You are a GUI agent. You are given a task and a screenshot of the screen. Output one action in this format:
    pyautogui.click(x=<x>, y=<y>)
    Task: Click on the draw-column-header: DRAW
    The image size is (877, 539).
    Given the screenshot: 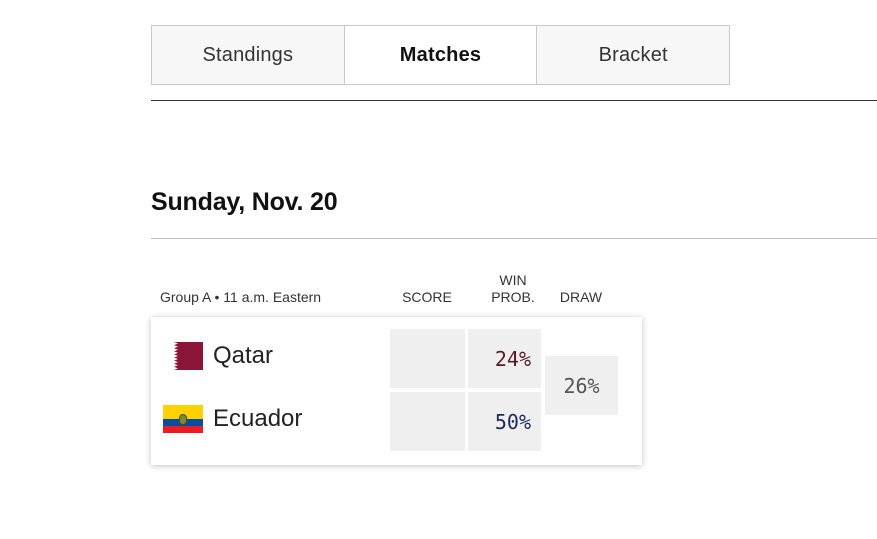 What is the action you would take?
    pyautogui.click(x=581, y=297)
    